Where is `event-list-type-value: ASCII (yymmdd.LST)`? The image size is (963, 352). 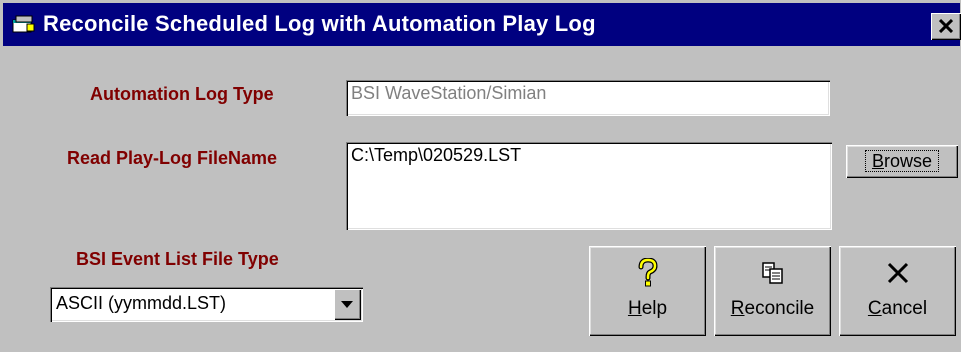
event-list-type-value: ASCII (yymmdd.LST) is located at coordinates (141, 303).